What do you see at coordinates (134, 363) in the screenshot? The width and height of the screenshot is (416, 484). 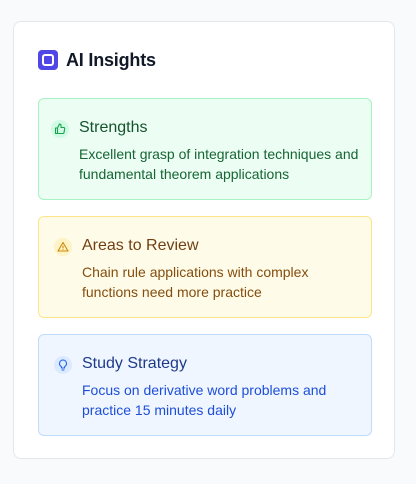 I see `study-strategy-title: Study Strategy` at bounding box center [134, 363].